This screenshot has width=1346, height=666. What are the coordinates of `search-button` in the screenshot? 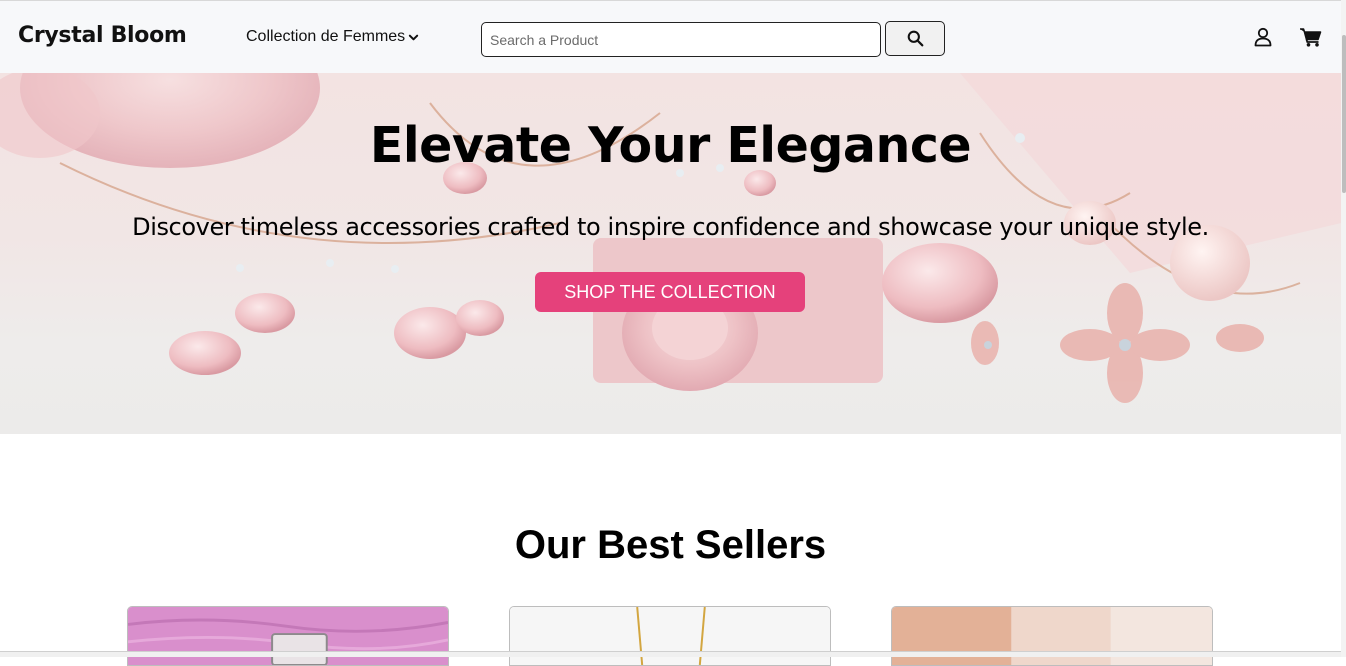 It's located at (915, 38).